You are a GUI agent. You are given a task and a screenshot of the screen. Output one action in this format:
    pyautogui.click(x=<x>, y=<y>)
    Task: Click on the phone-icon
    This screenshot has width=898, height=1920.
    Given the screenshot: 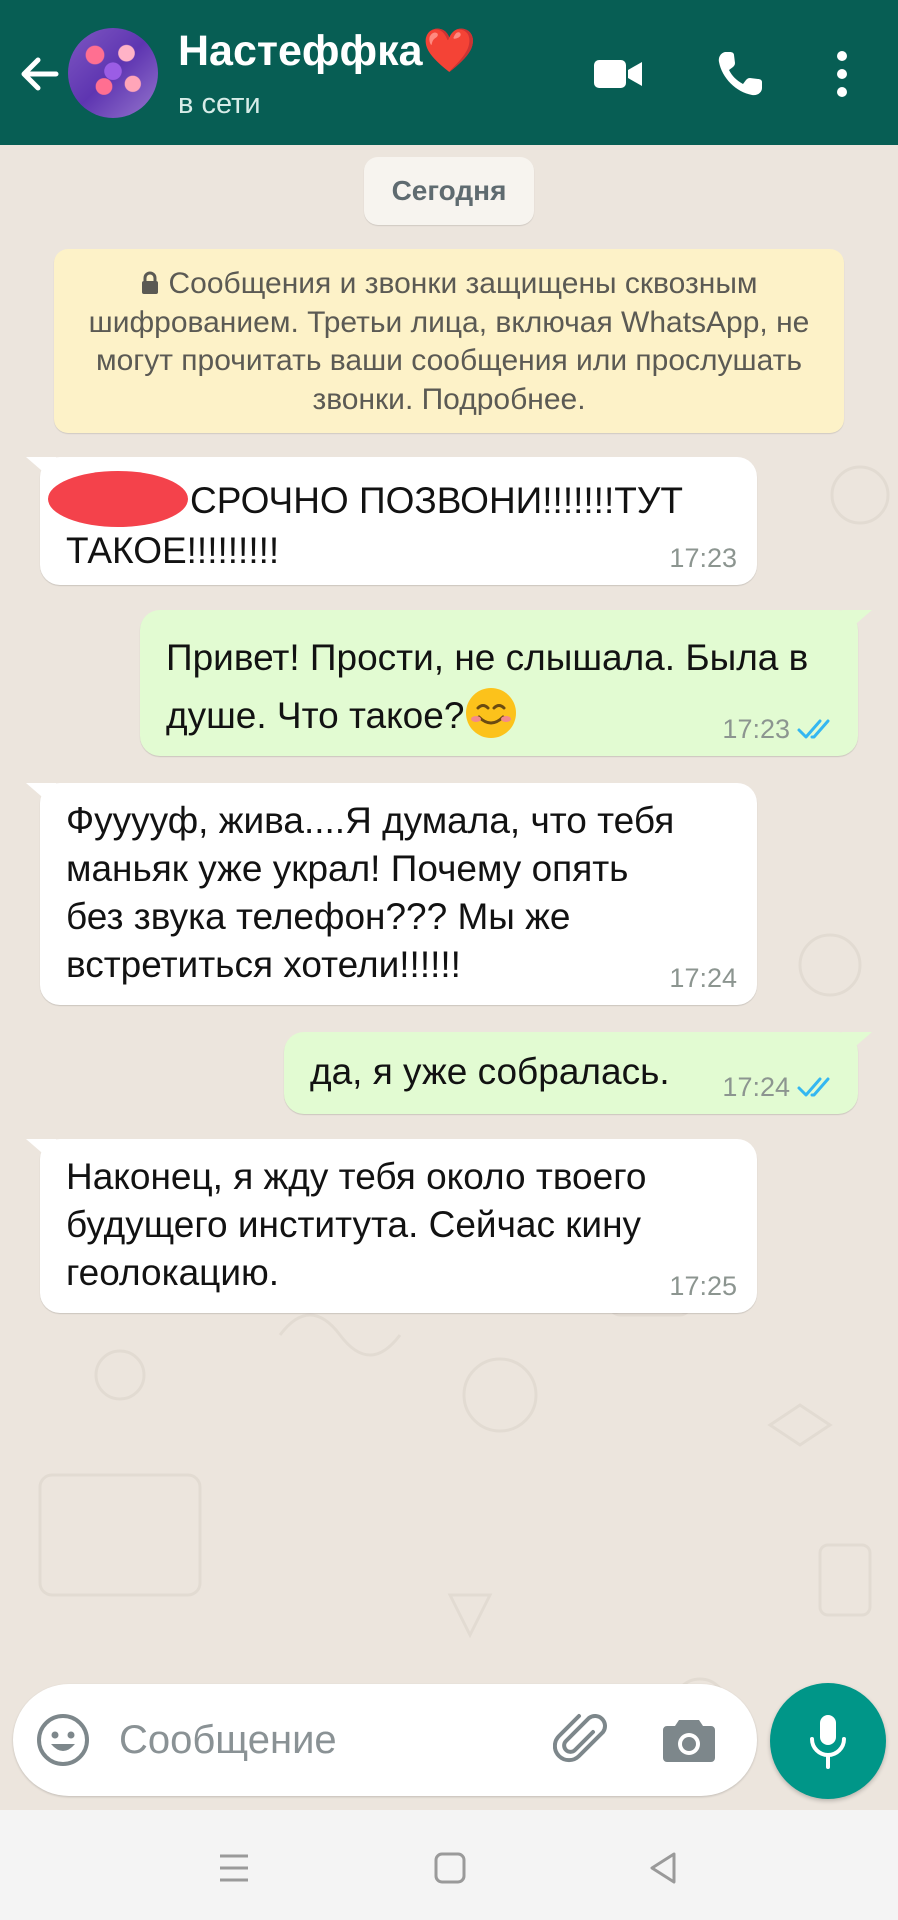 What is the action you would take?
    pyautogui.click(x=740, y=74)
    